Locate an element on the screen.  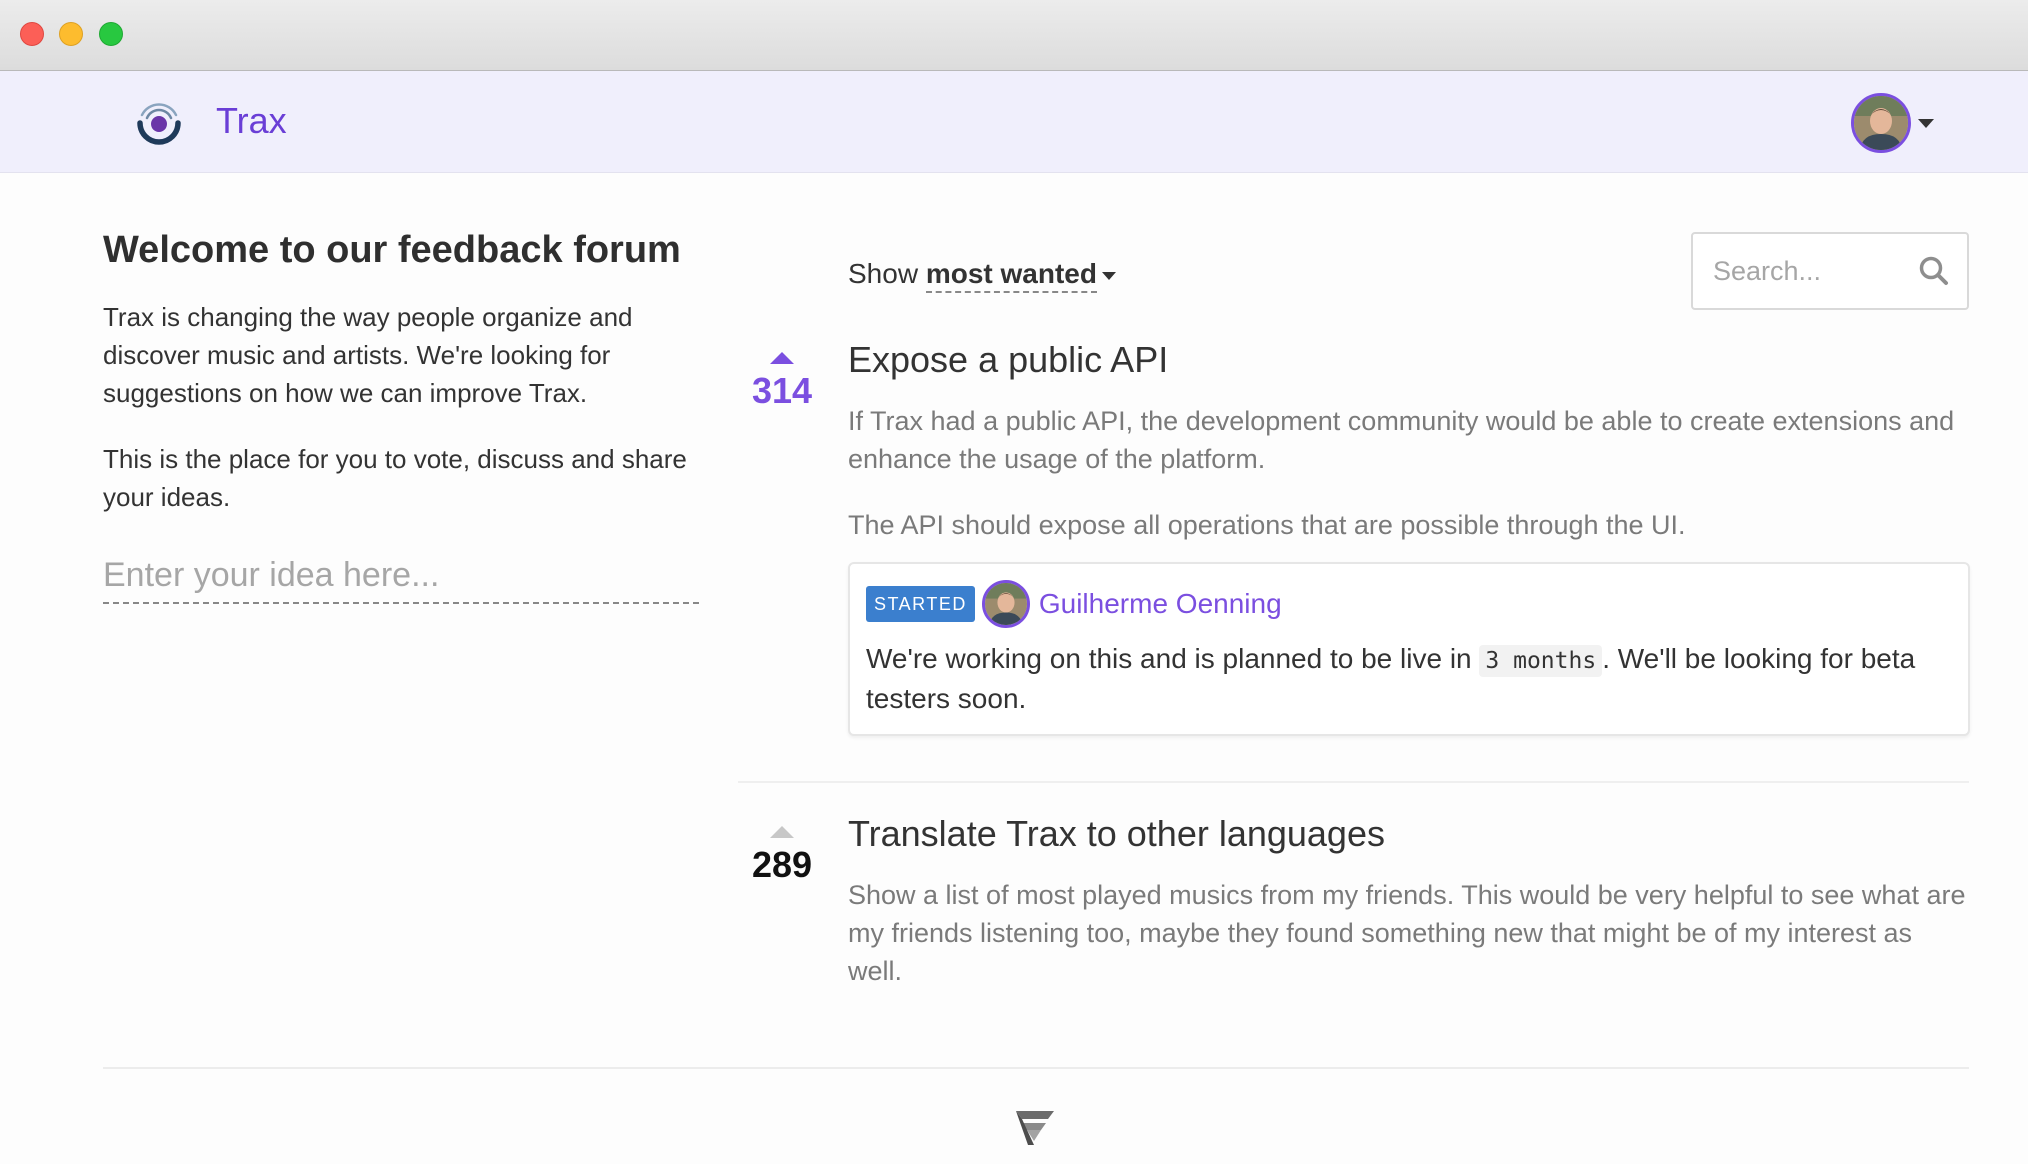
status-badge: STARTED is located at coordinates (920, 604).